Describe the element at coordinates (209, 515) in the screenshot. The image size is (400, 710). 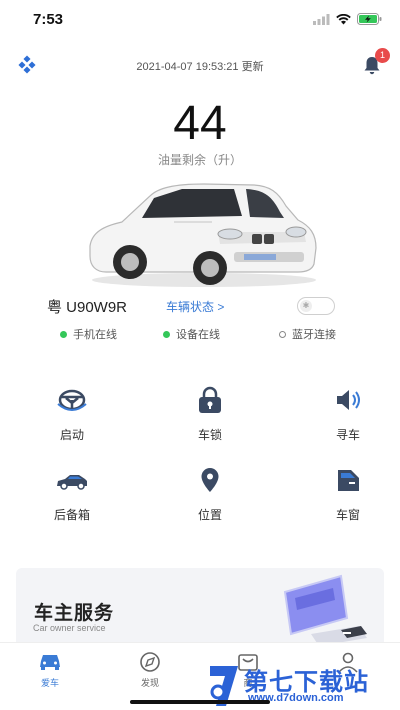
I see `grid-label: 位置` at that location.